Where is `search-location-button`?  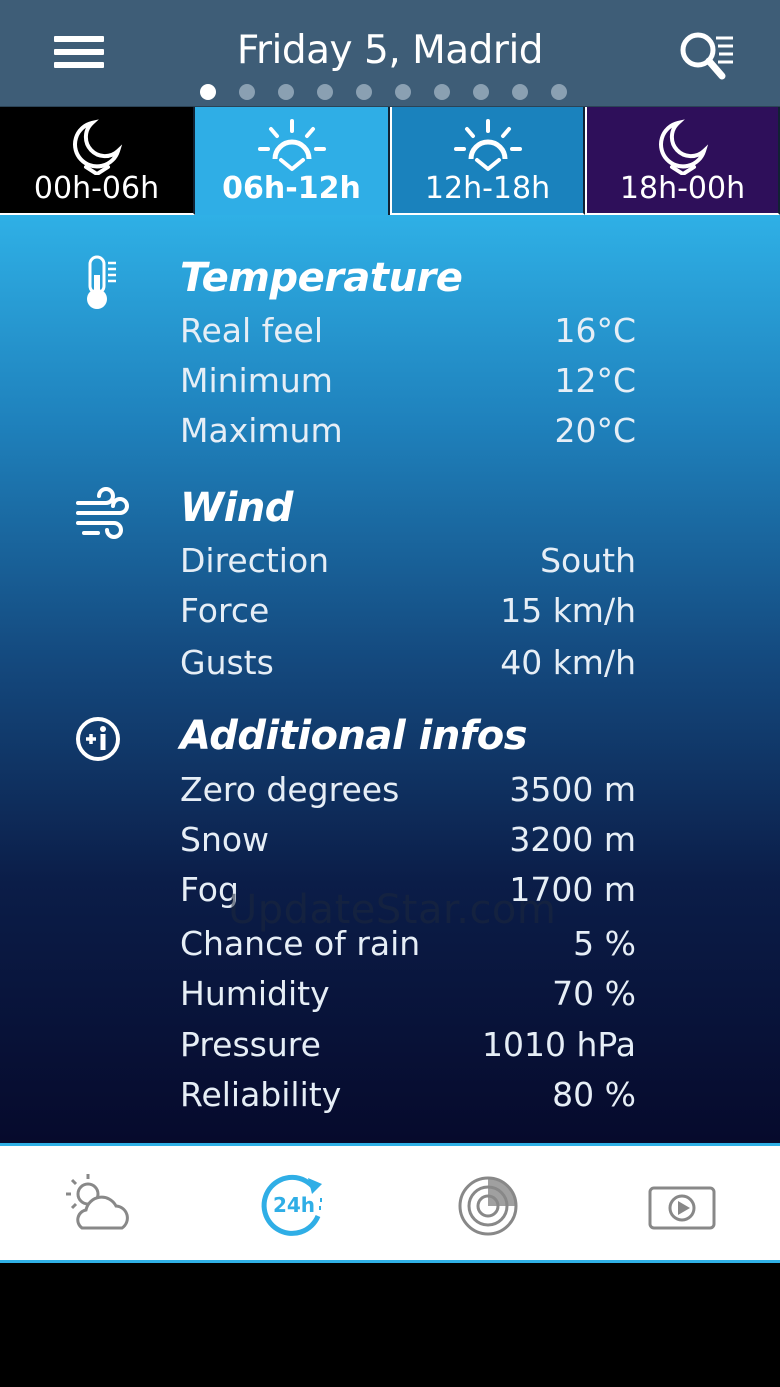
search-location-button is located at coordinates (706, 55).